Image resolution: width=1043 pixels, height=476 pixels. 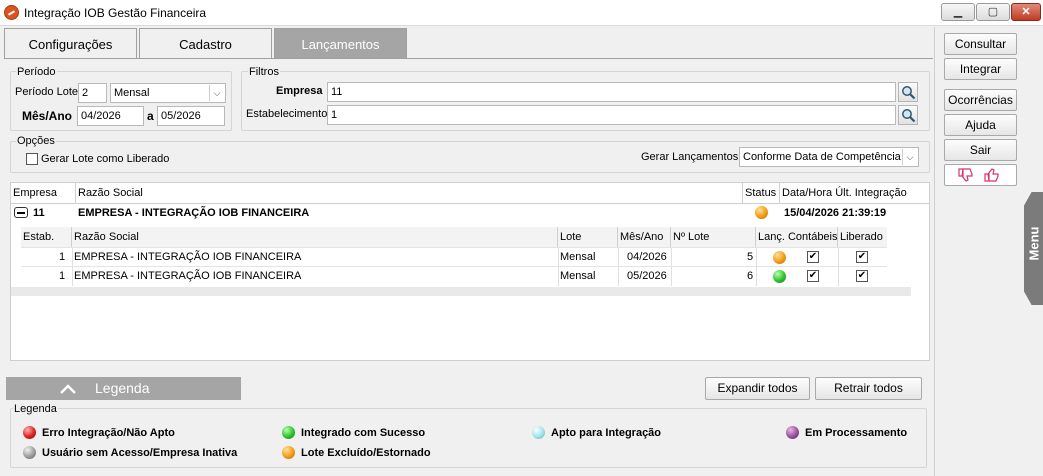 What do you see at coordinates (29, 452) in the screenshot?
I see `legend-gray-icon` at bounding box center [29, 452].